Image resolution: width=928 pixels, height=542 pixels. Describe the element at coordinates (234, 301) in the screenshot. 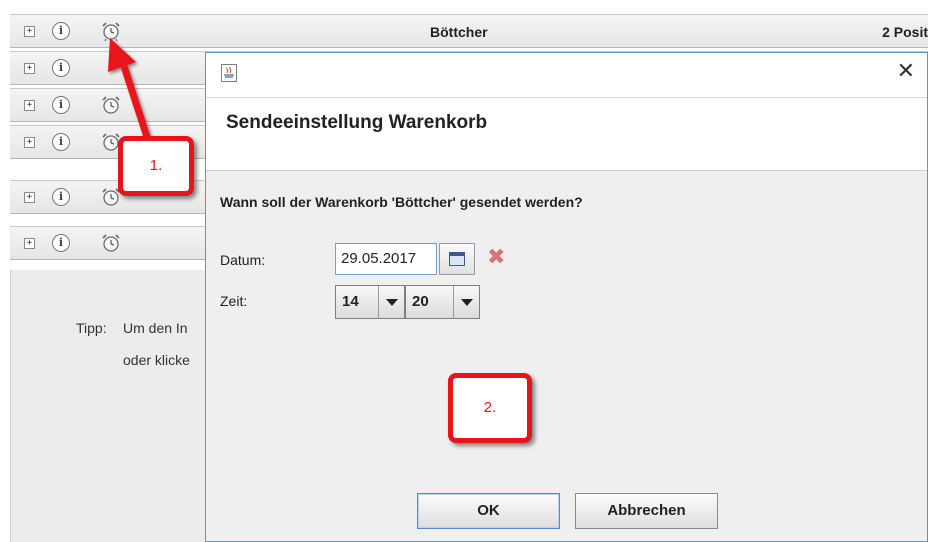

I see `time-label: Zeit:` at that location.